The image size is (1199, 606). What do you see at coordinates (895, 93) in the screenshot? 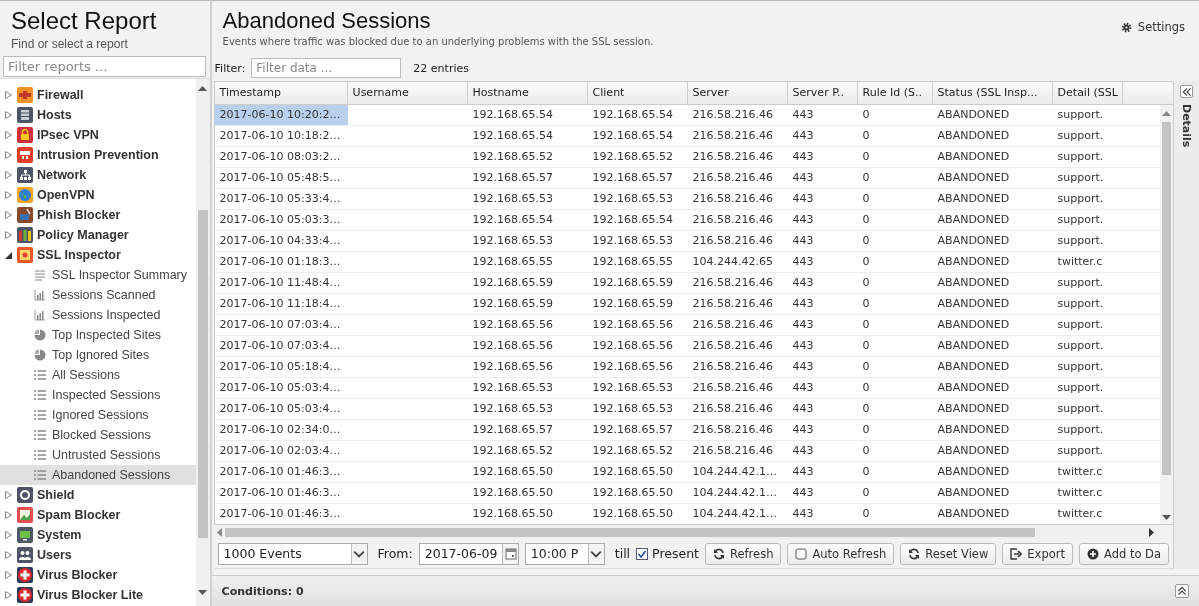
I see `column-header: Rule Id (S..` at bounding box center [895, 93].